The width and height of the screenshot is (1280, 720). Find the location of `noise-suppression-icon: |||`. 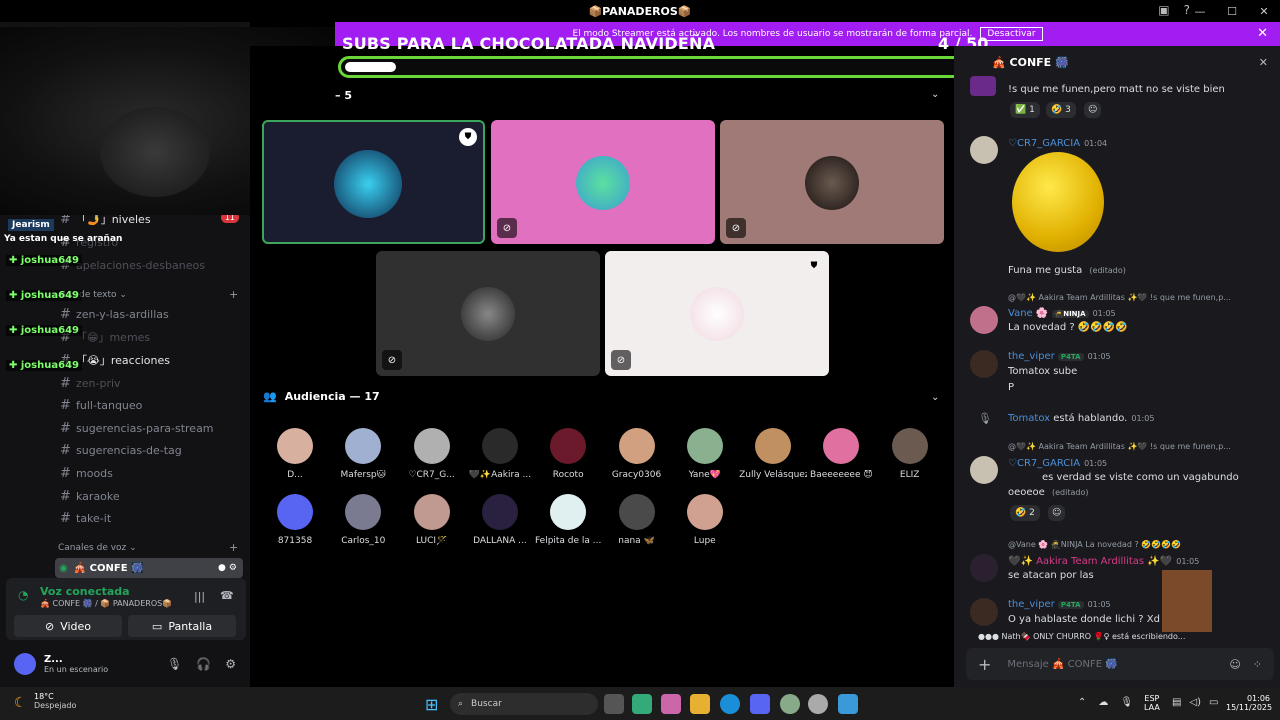

noise-suppression-icon: ||| is located at coordinates (199, 596).